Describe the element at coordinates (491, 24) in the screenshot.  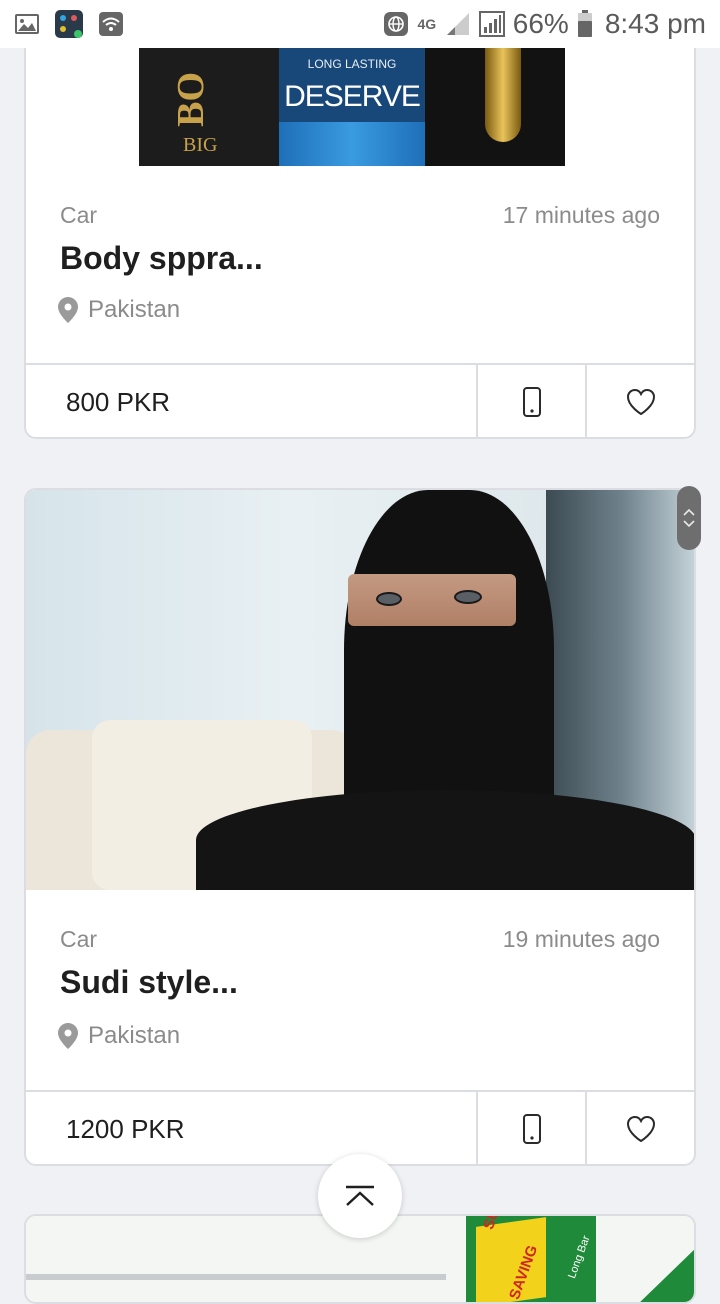
I see `signal-full-icon` at that location.